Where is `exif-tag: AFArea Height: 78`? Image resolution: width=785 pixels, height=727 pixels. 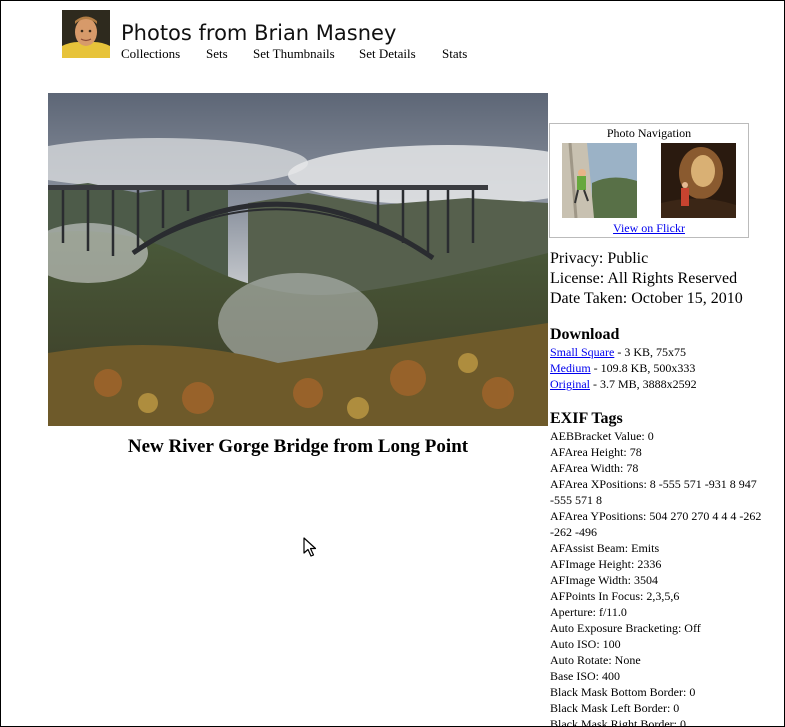 exif-tag: AFArea Height: 78 is located at coordinates (596, 452).